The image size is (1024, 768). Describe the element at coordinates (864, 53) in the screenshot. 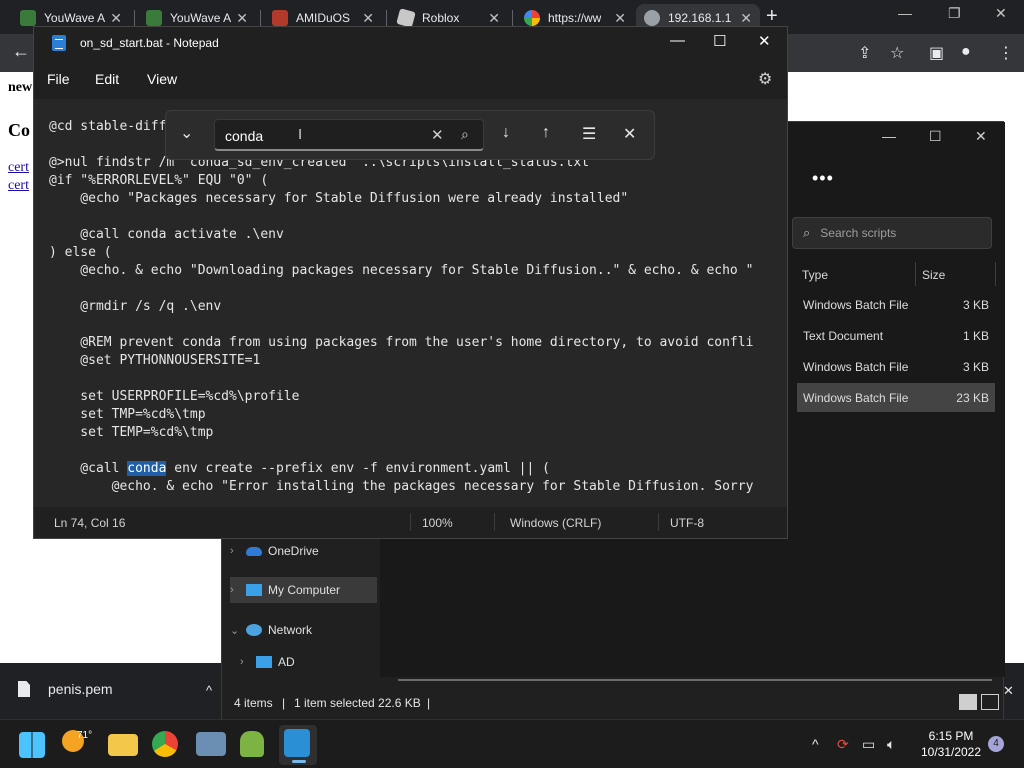

I see `share-icon: ⇪` at that location.